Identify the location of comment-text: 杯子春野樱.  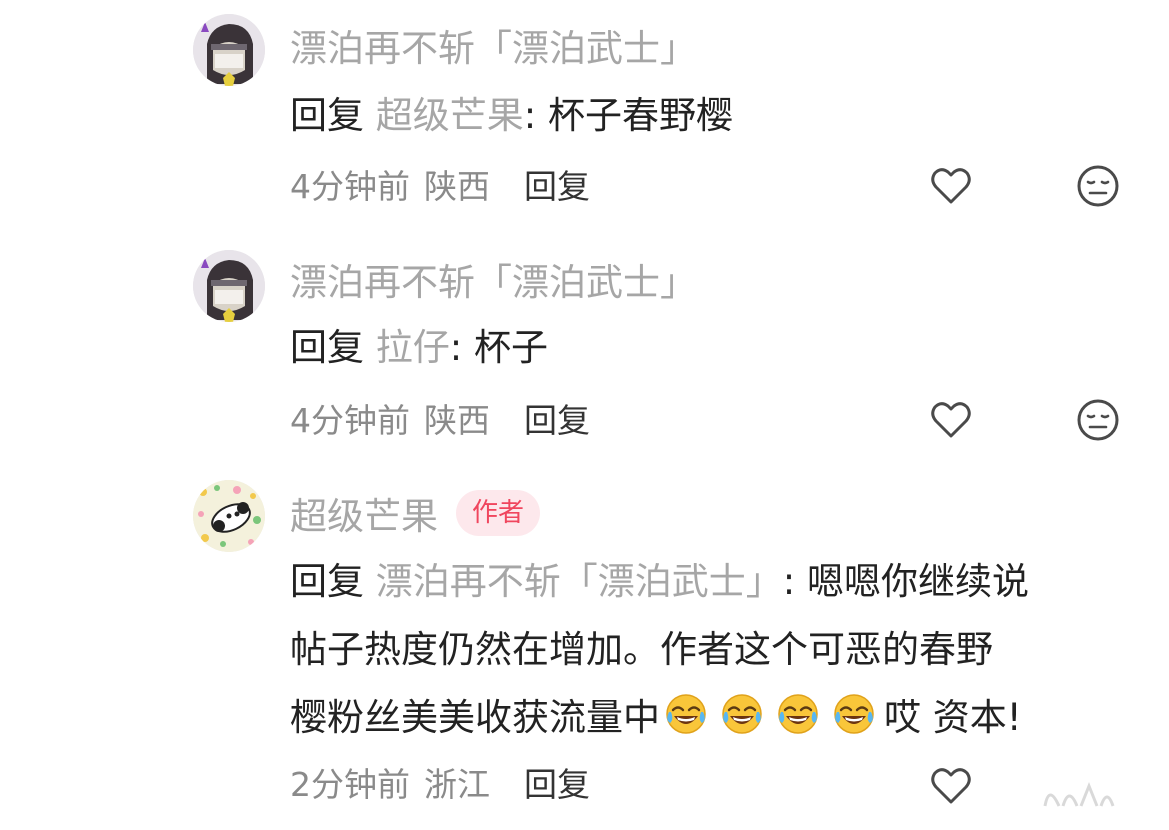
(640, 115).